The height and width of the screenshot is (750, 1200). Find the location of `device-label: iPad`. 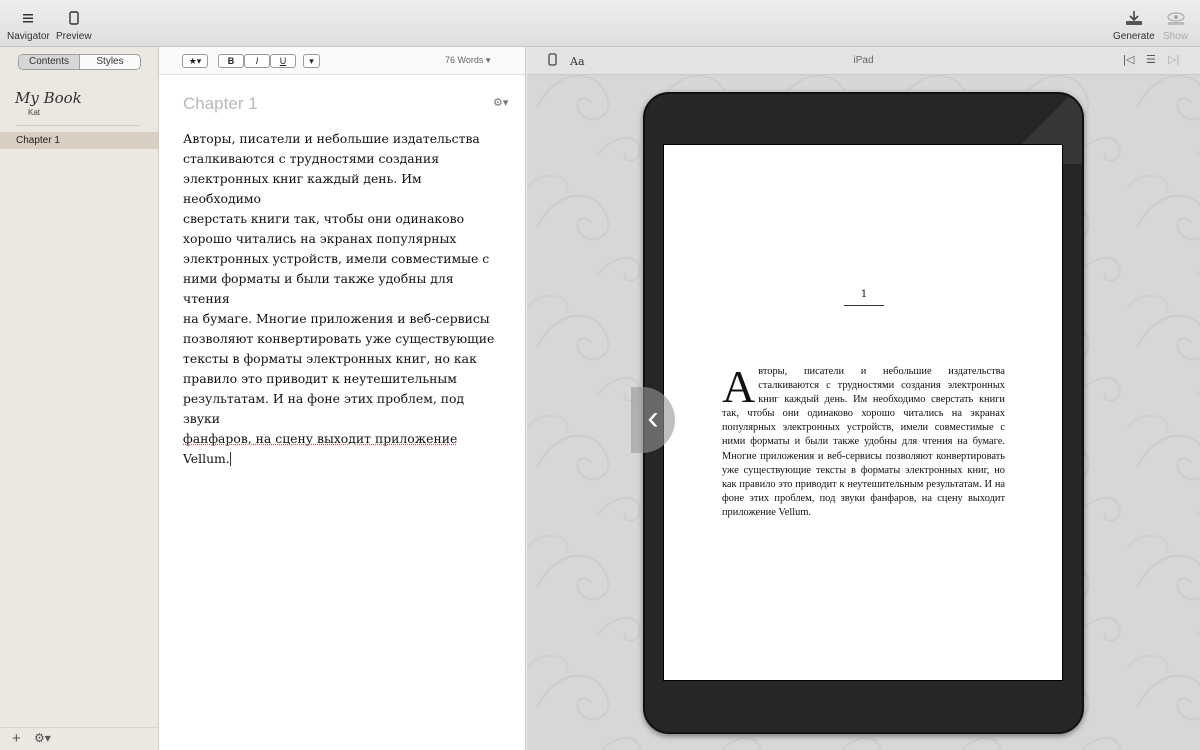

device-label: iPad is located at coordinates (863, 60).